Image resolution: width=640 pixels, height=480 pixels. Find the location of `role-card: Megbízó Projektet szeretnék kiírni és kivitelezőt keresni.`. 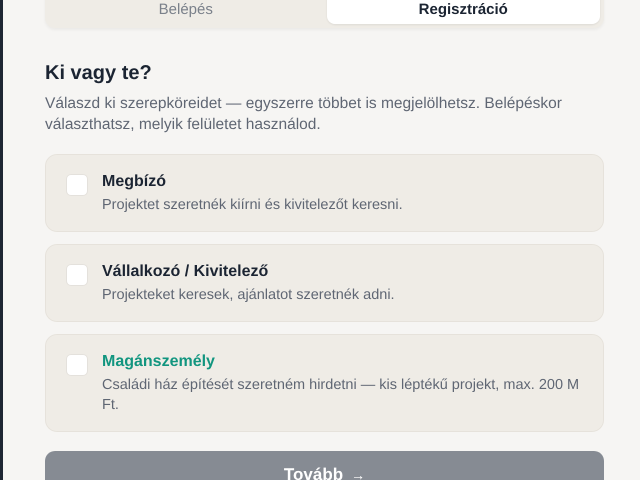

role-card: Megbízó Projektet szeretnék kiírni és kivitelezőt keresni. is located at coordinates (324, 193).